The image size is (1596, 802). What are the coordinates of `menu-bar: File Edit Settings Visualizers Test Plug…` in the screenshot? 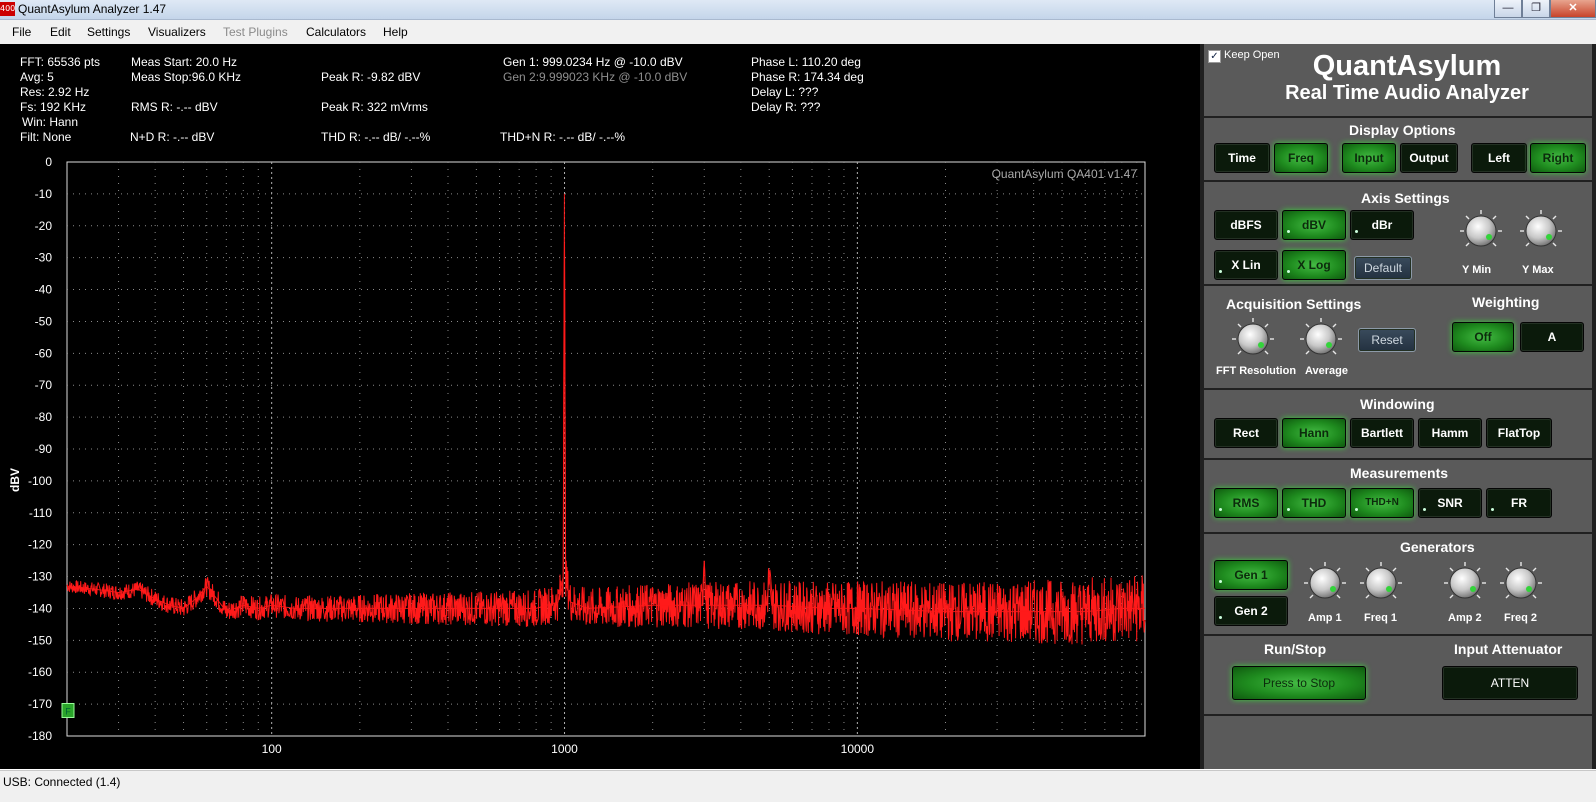 It's located at (798, 32).